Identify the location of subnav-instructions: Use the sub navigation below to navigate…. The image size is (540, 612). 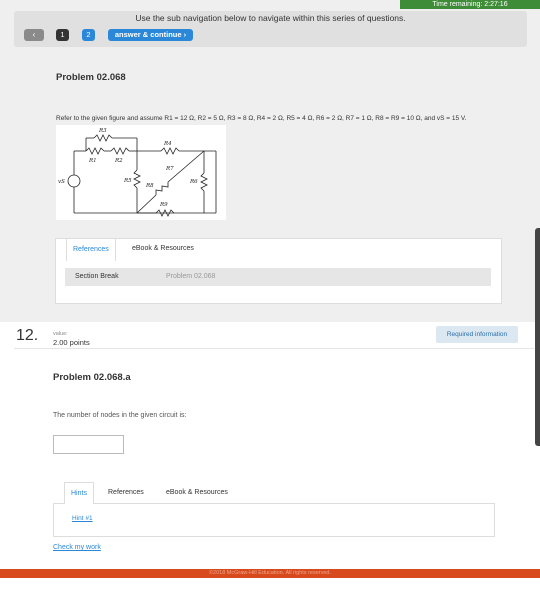
(270, 18).